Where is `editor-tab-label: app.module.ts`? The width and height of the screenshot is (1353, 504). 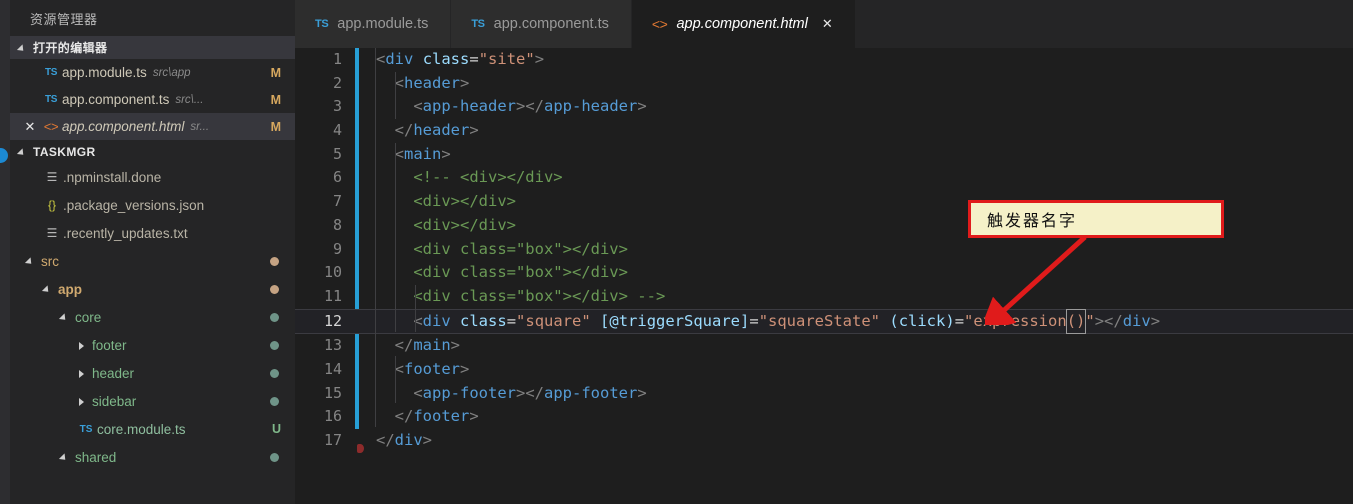 editor-tab-label: app.module.ts is located at coordinates (383, 24).